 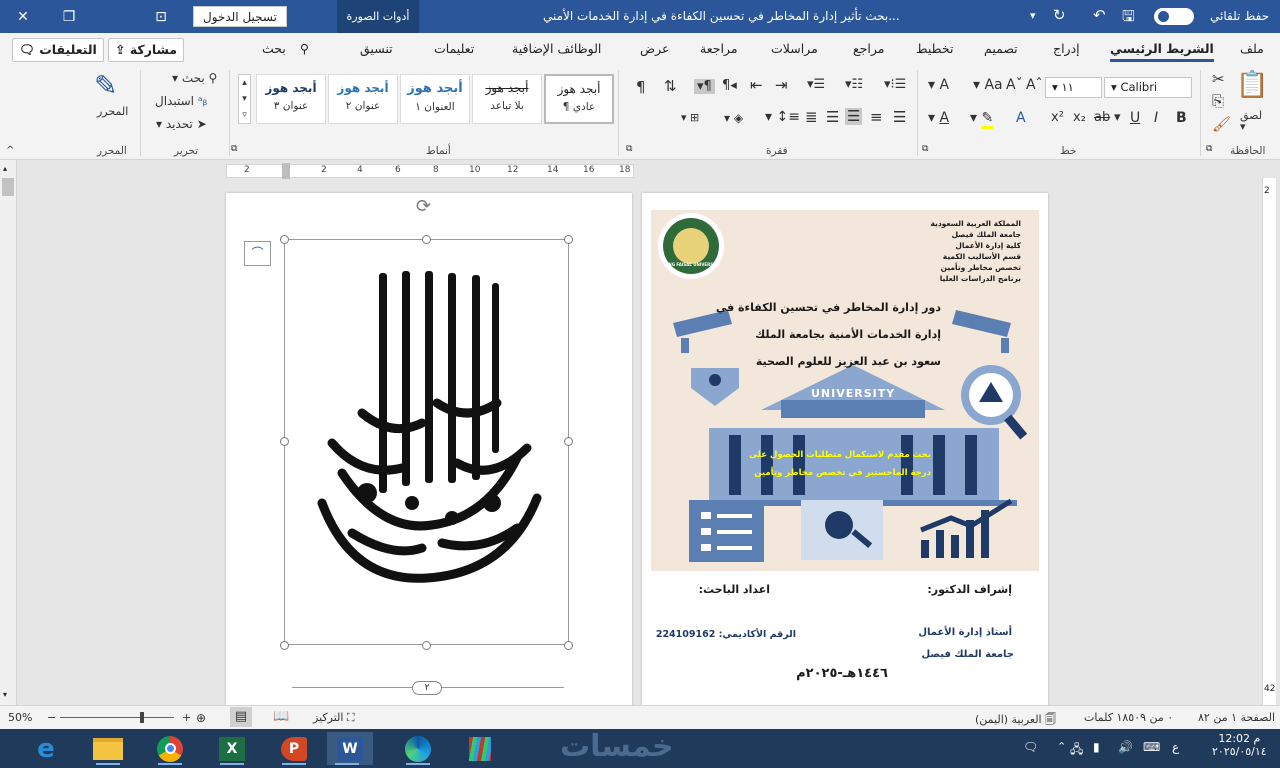 I want to click on battery-icon: ▮, so click(x=1096, y=747).